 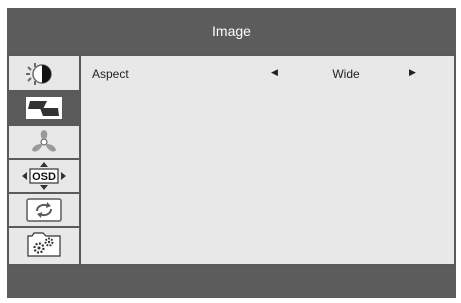 I want to click on sidebar-item-setup, so click(x=44, y=244).